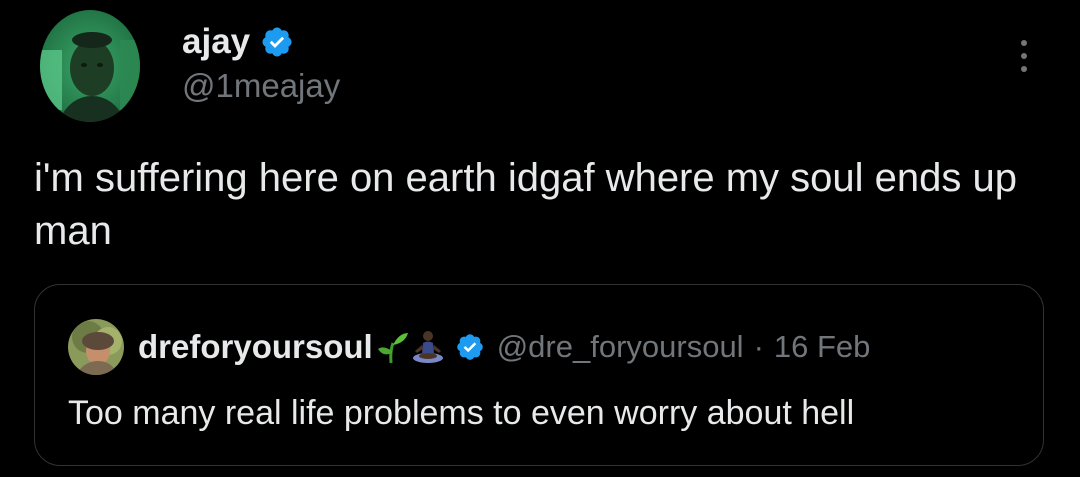 The width and height of the screenshot is (1080, 477). Describe the element at coordinates (261, 86) in the screenshot. I see `author-handle: @1meajay` at that location.